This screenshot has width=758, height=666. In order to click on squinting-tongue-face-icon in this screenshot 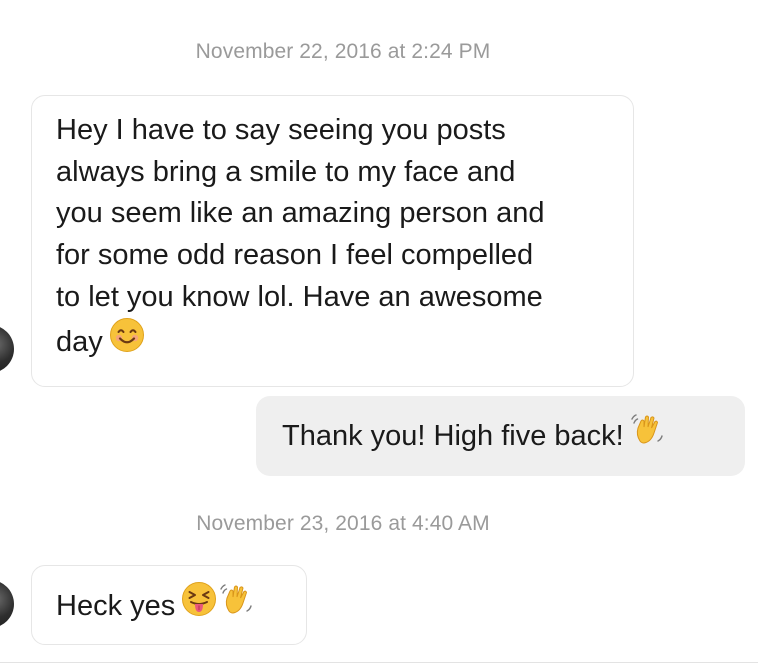, I will do `click(199, 605)`.